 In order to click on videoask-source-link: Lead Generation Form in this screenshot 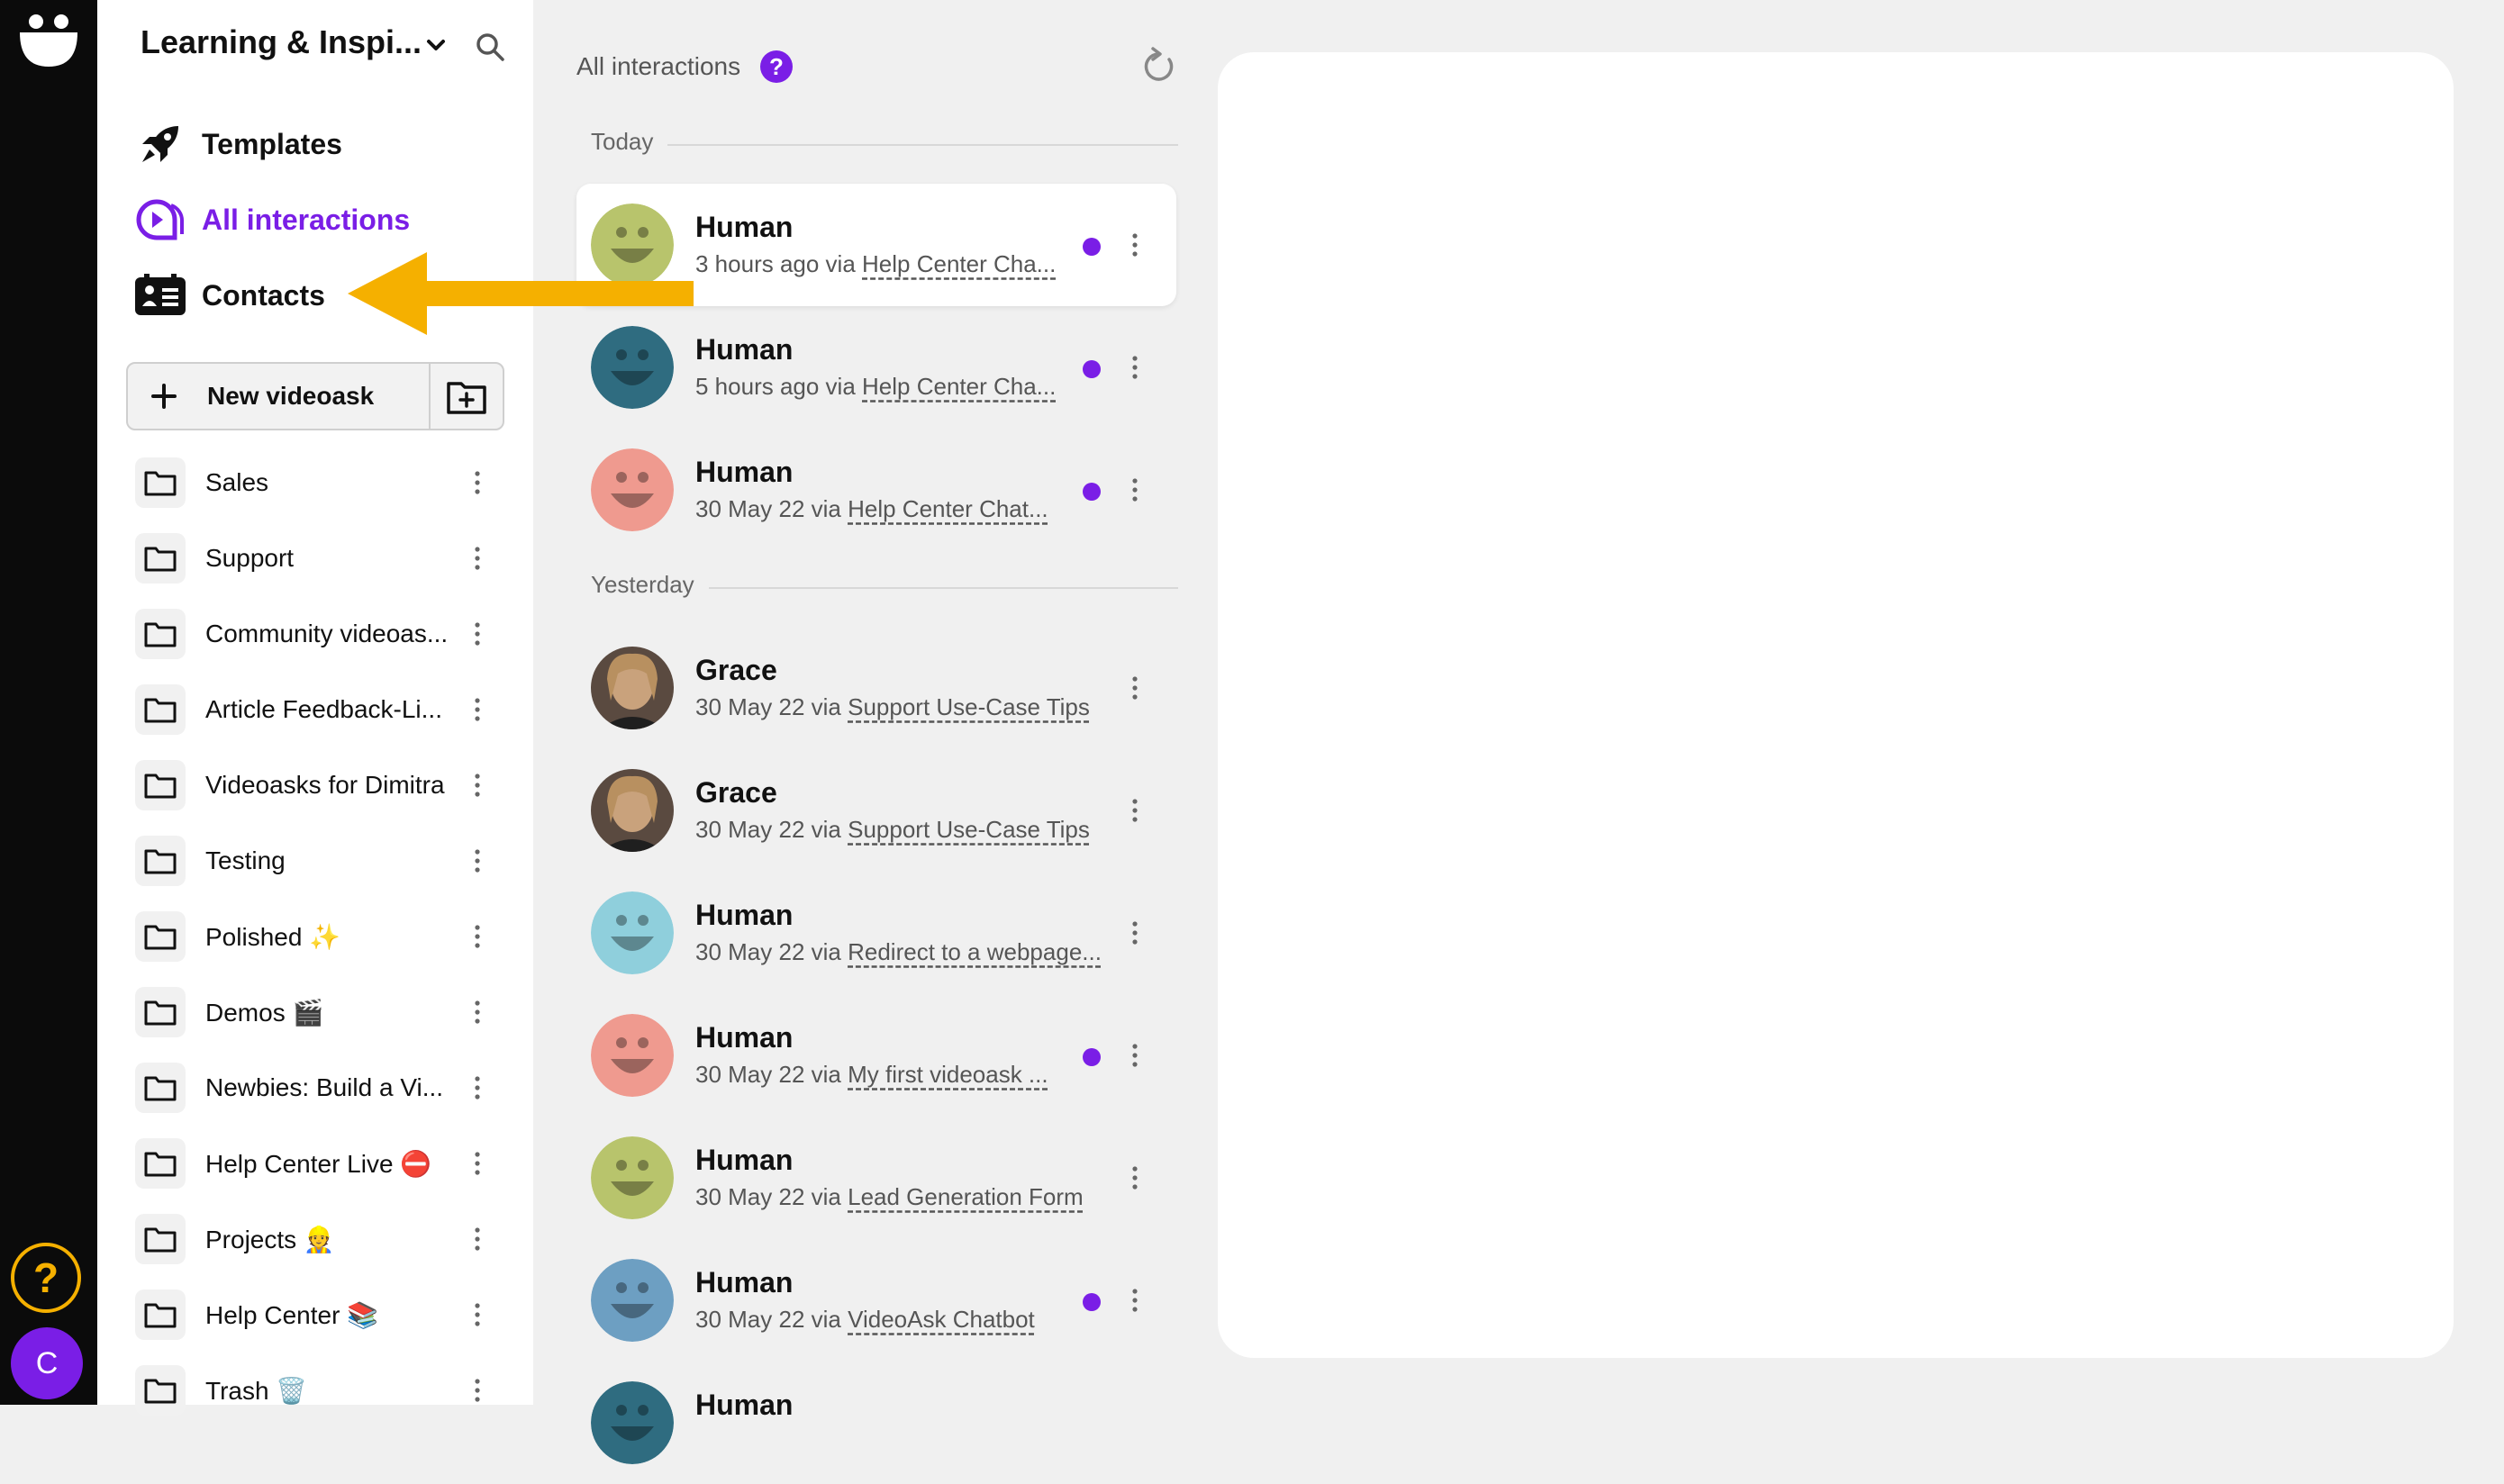, I will do `click(966, 1196)`.